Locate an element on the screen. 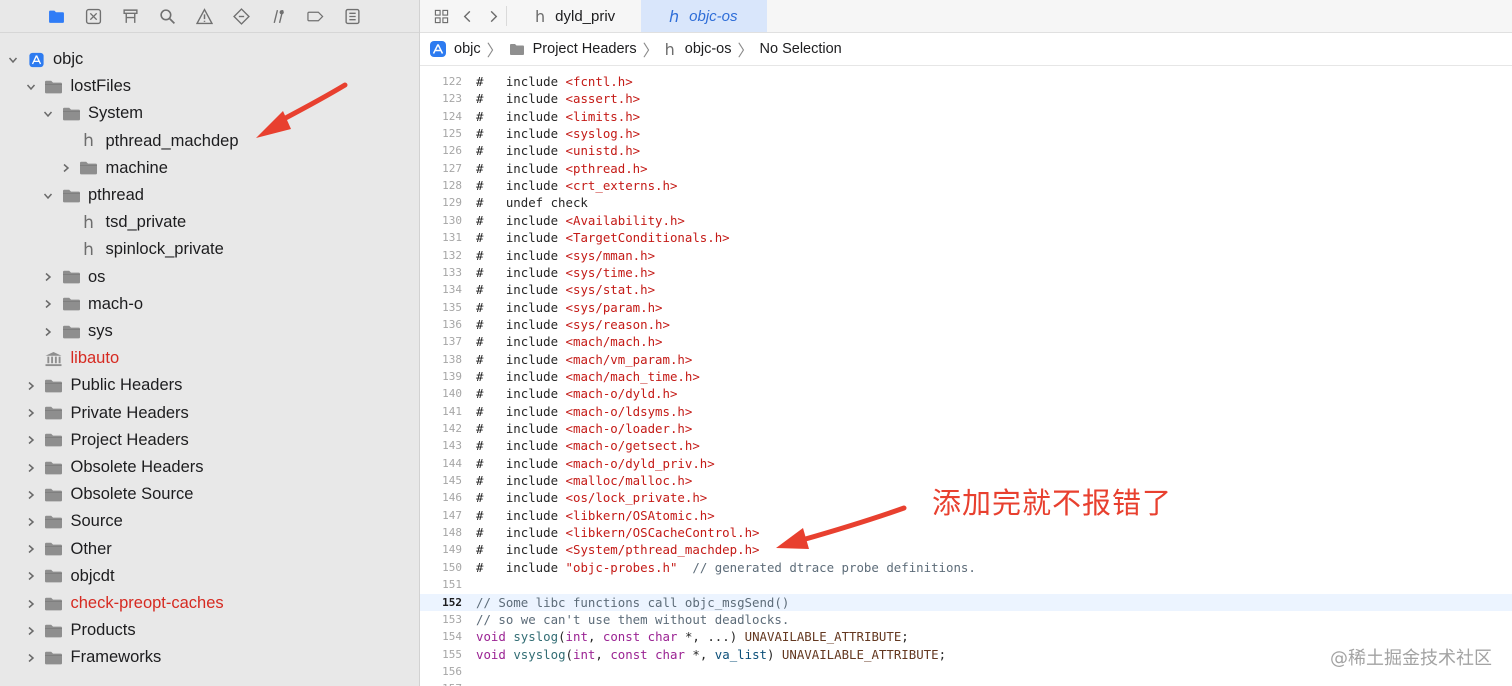  code-line: 131 # include <TargetConditionals.h> is located at coordinates (966, 237).